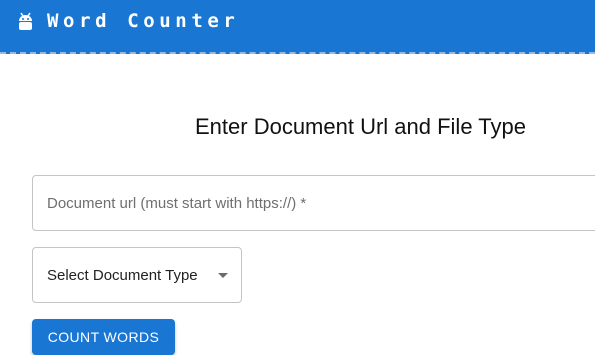 Image resolution: width=595 pixels, height=355 pixels. What do you see at coordinates (25, 21) in the screenshot?
I see `android-icon` at bounding box center [25, 21].